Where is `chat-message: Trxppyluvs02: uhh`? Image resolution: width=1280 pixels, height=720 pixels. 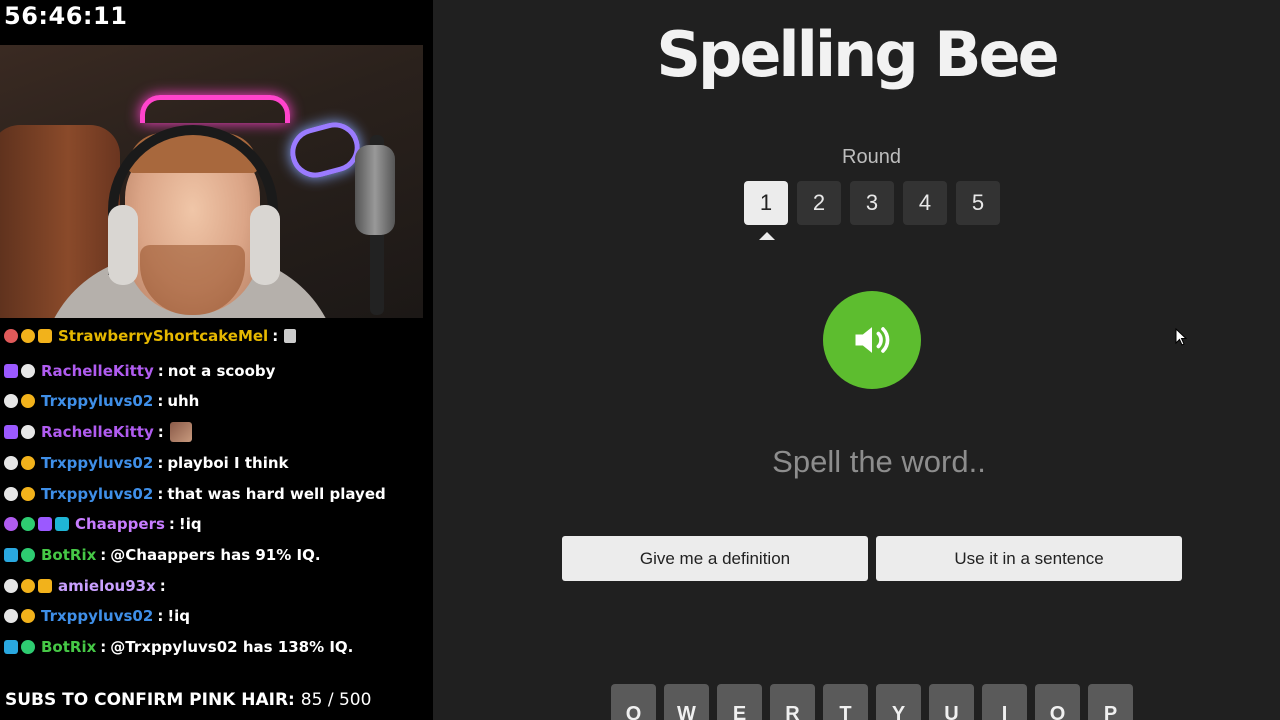 chat-message: Trxppyluvs02: uhh is located at coordinates (101, 401).